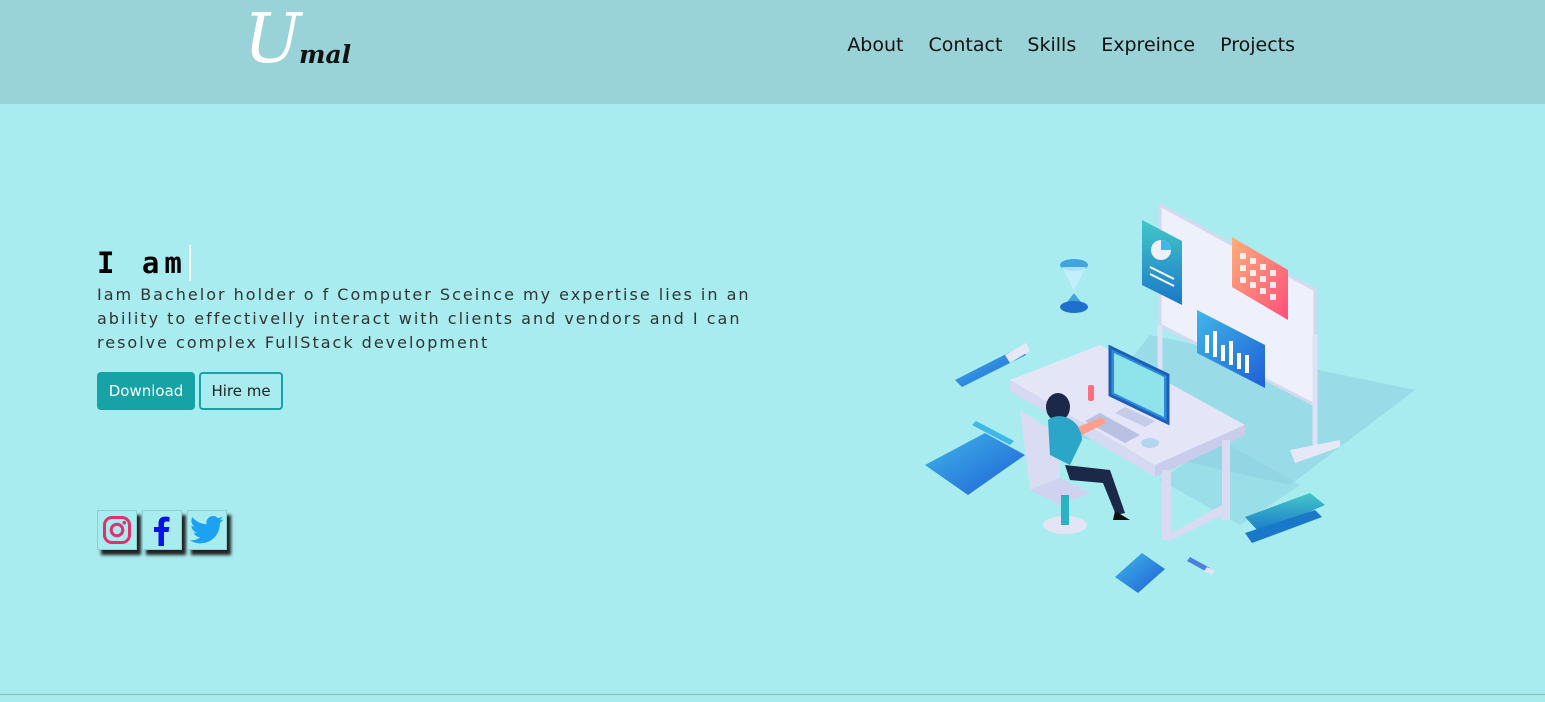  I want to click on download-button: Download, so click(146, 391).